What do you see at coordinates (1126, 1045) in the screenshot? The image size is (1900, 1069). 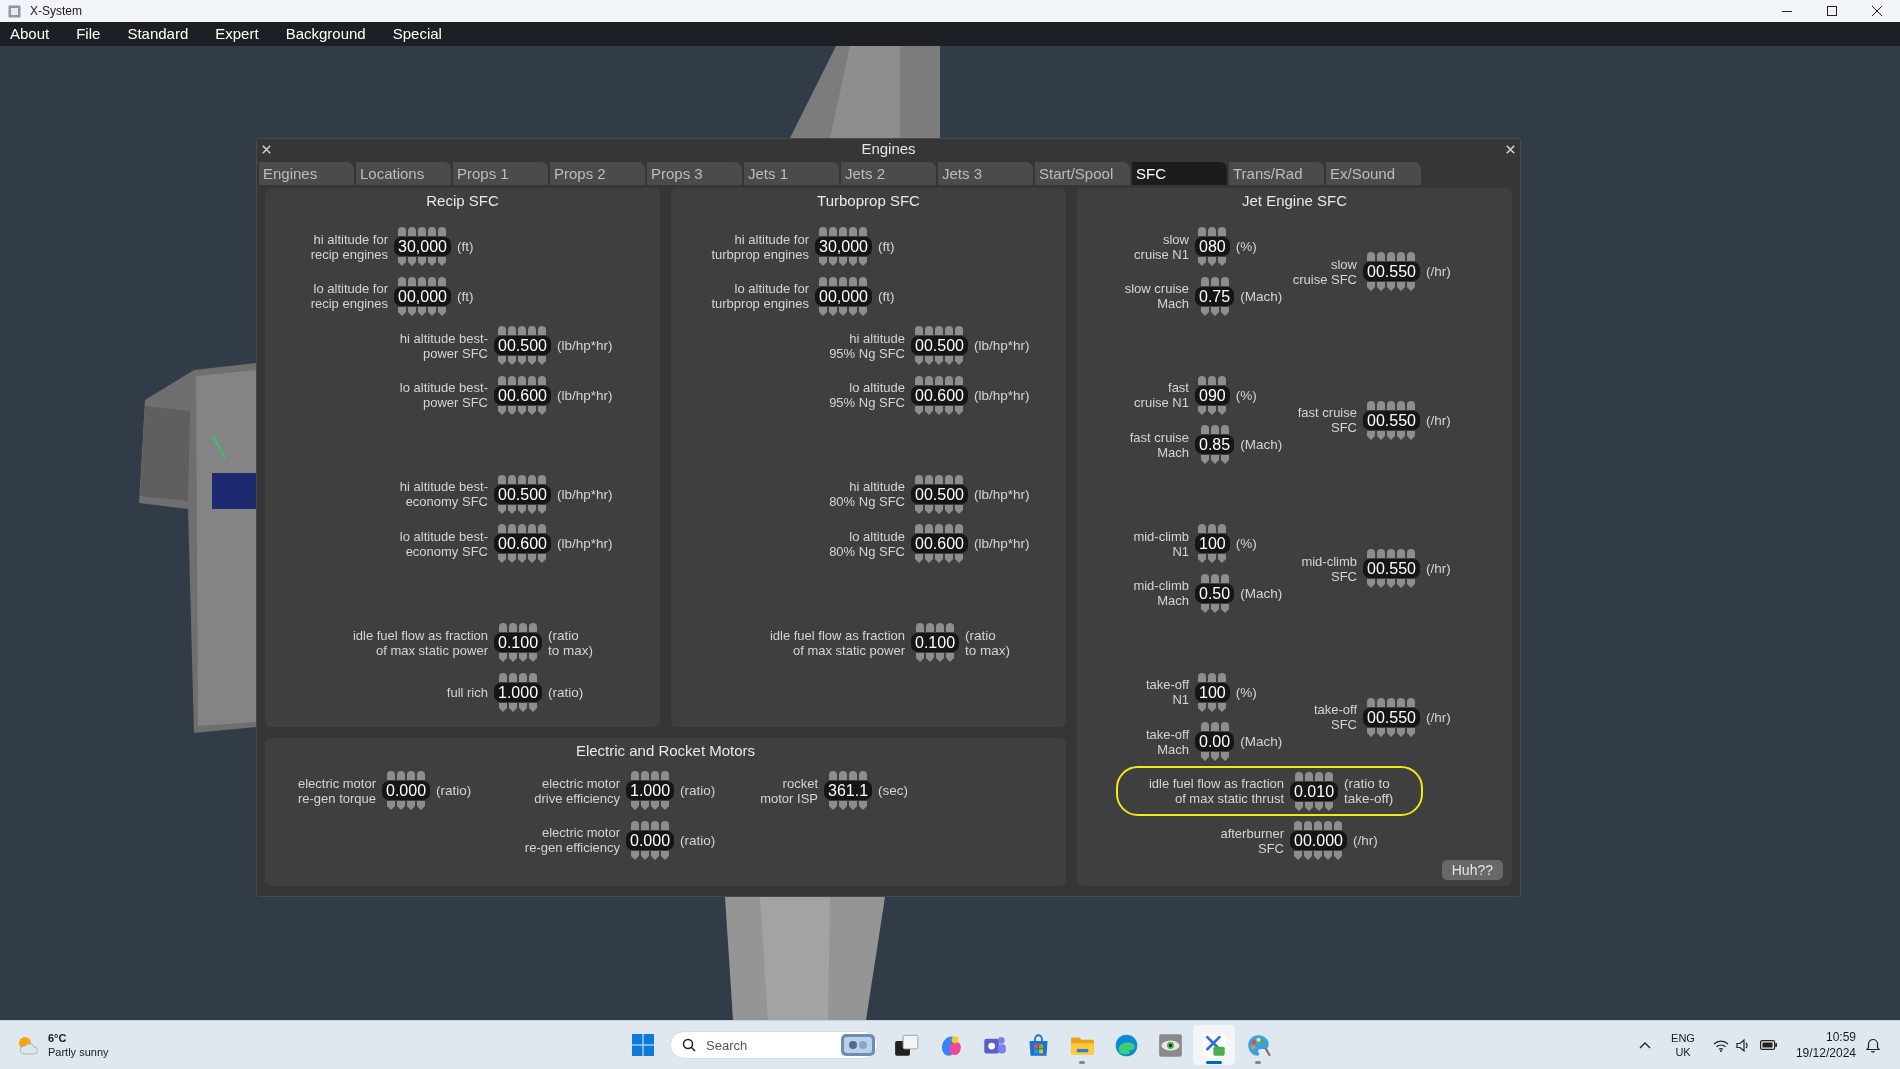 I see `wave-circle-icon` at bounding box center [1126, 1045].